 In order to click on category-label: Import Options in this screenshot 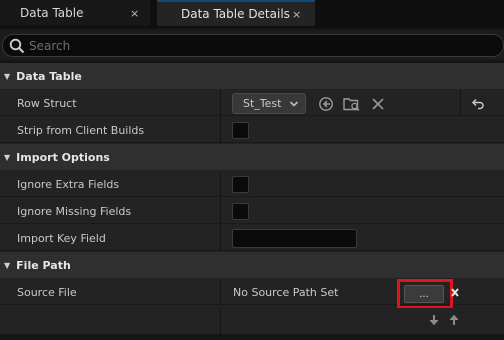, I will do `click(63, 157)`.